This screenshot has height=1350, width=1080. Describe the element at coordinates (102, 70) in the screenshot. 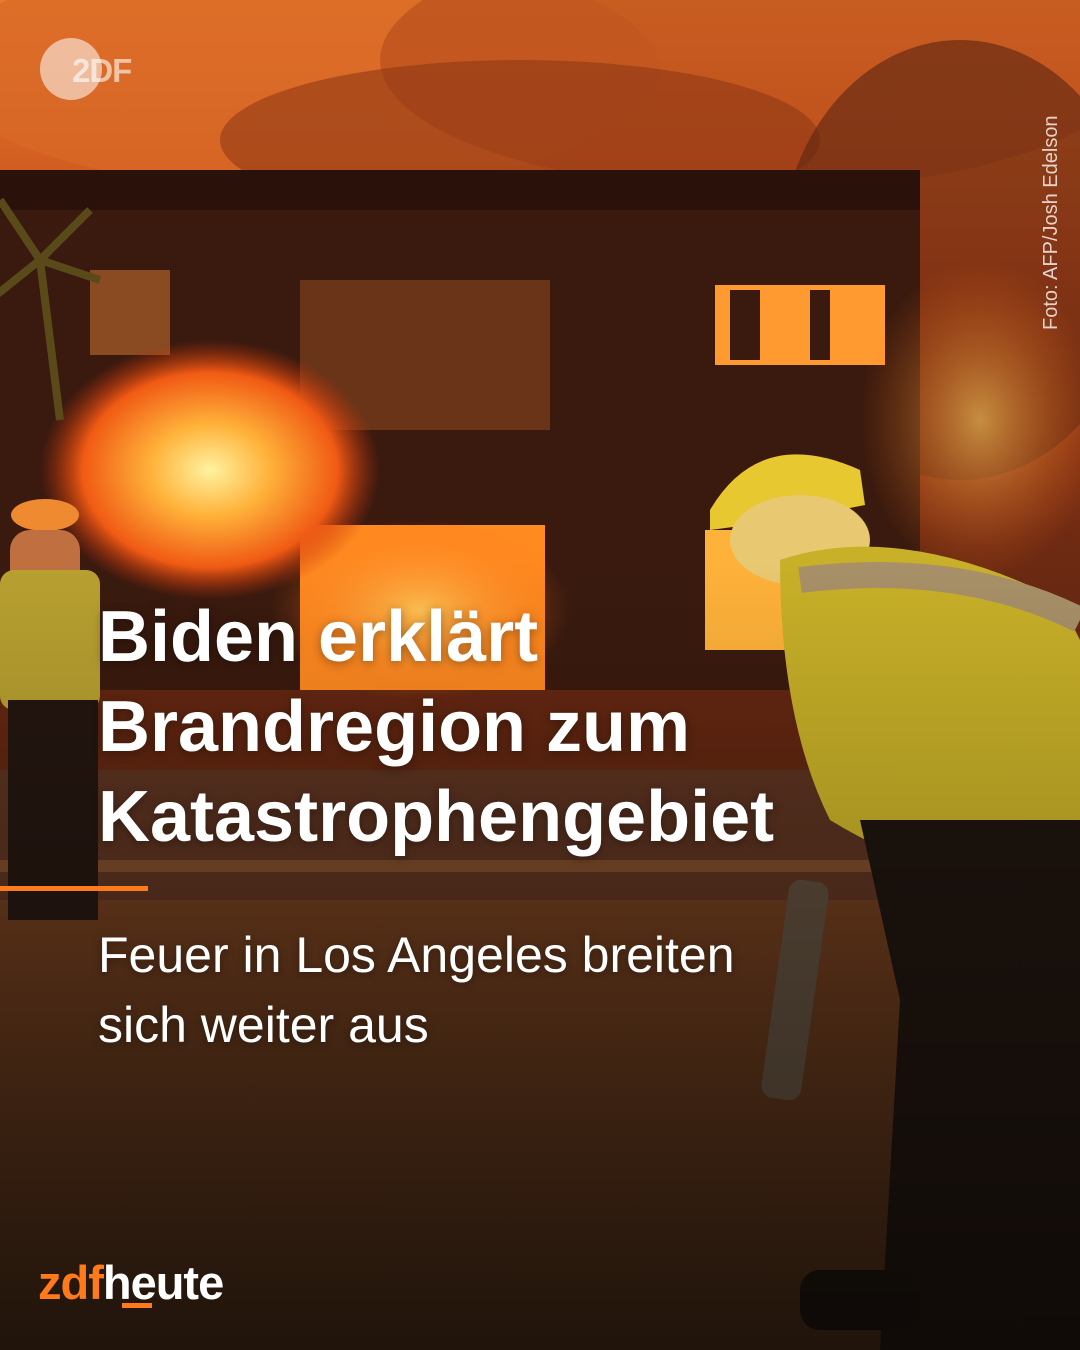

I see `zdf-watermark-text: 2DF` at that location.